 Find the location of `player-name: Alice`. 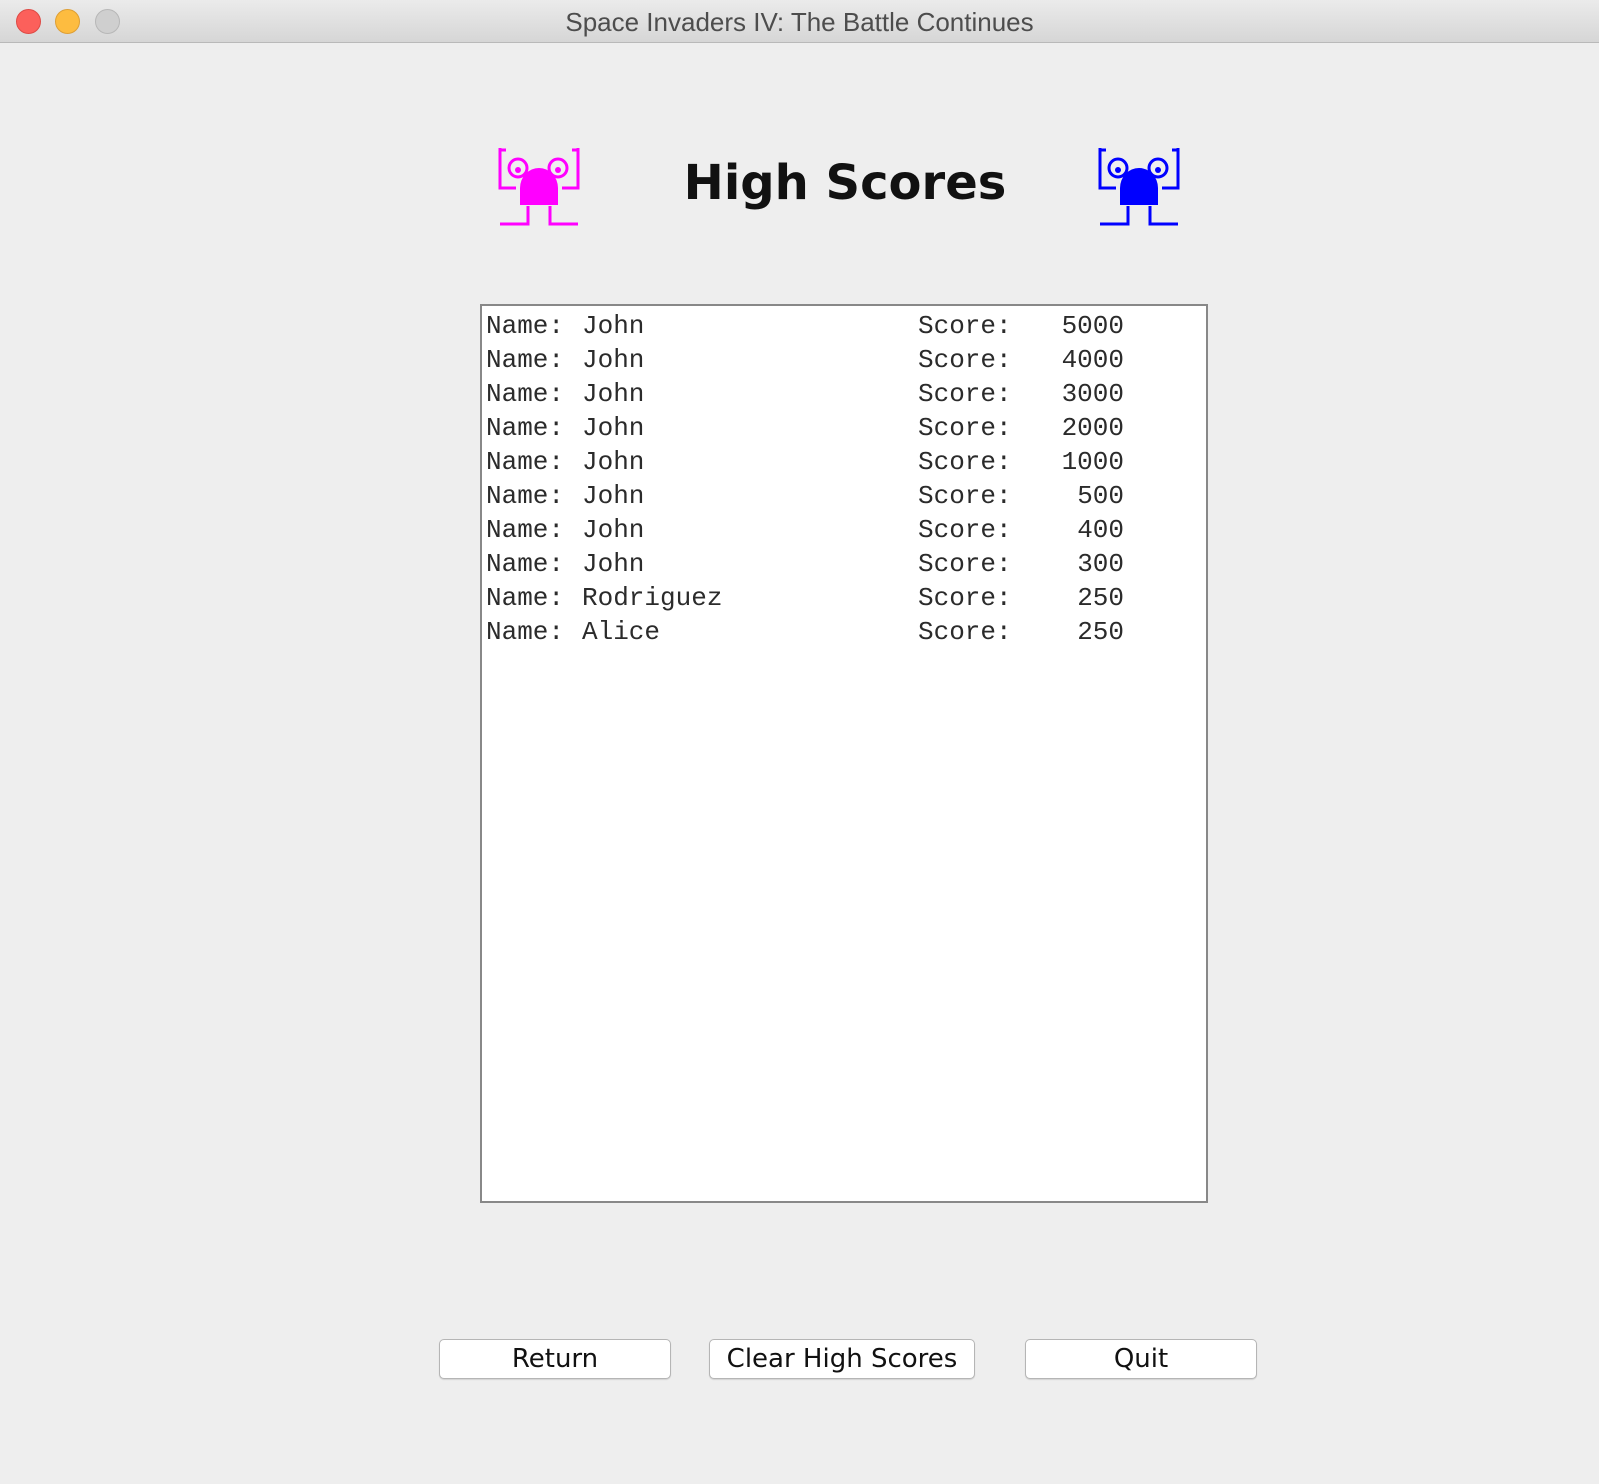

player-name: Alice is located at coordinates (621, 632).